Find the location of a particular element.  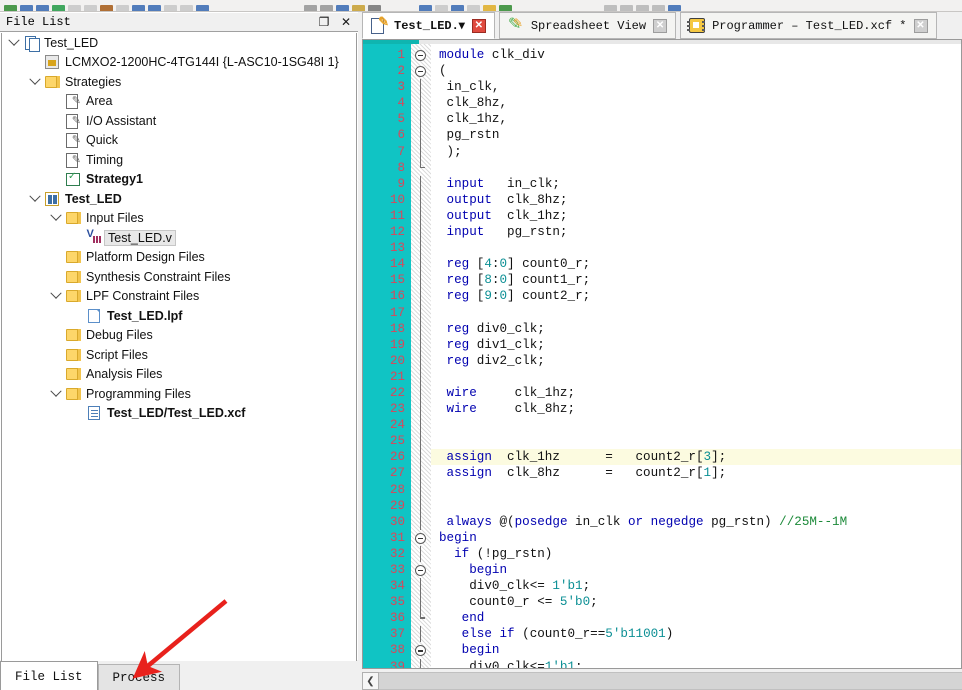

tree-item: Test_LED is located at coordinates (179, 199).